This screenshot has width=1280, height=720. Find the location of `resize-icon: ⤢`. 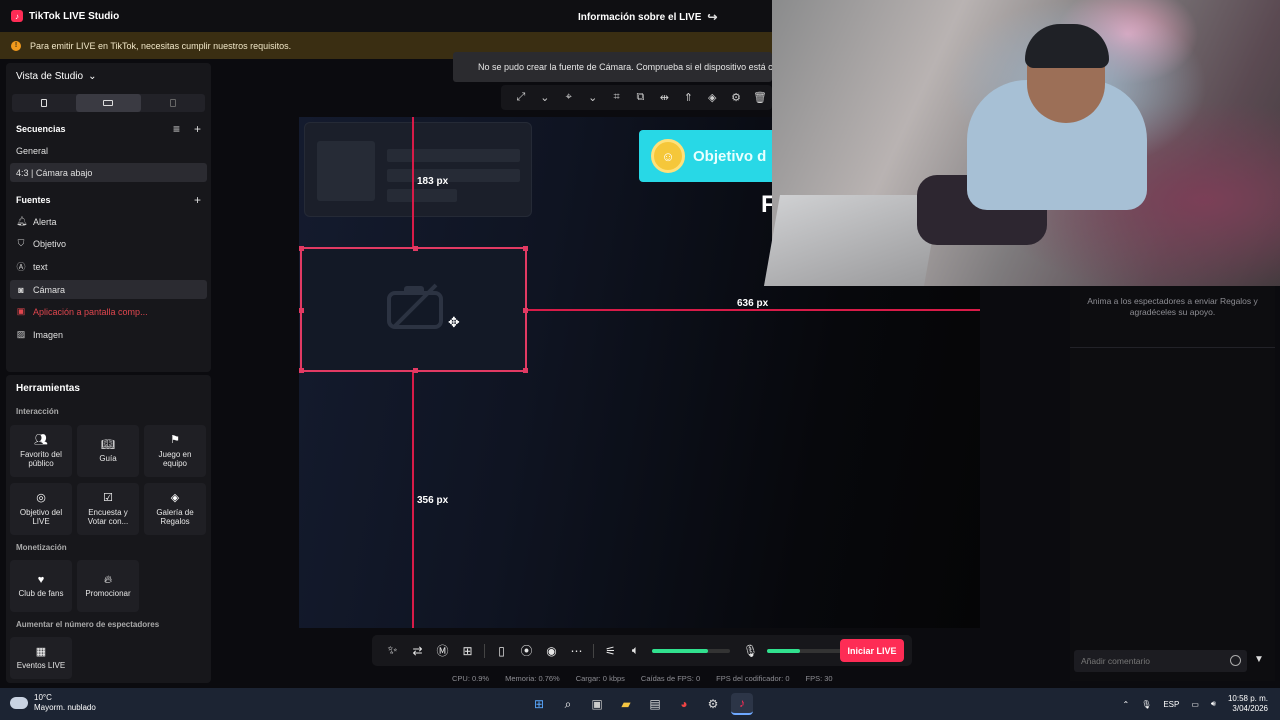

resize-icon: ⤢ is located at coordinates (521, 97).